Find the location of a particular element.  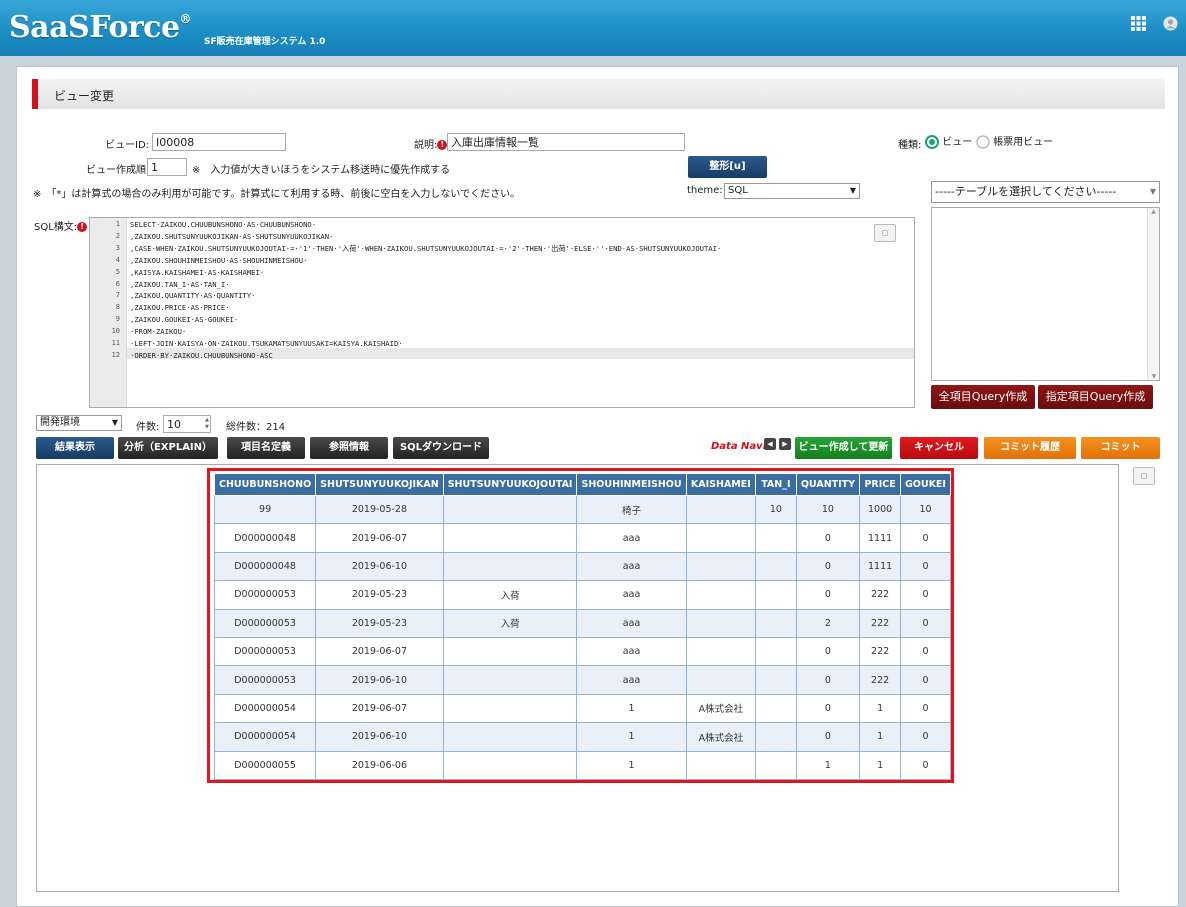

table-row: D000000055 2019-06-06 1 1 1 0 is located at coordinates (582, 765).